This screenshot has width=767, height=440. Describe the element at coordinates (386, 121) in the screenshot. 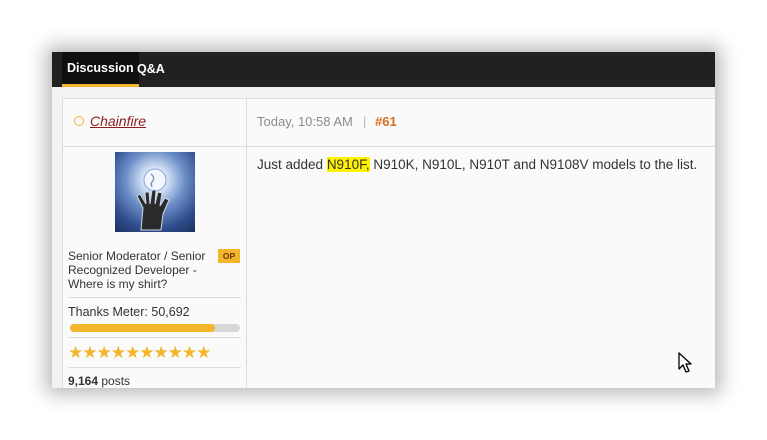

I see `post-number-link: #61` at that location.